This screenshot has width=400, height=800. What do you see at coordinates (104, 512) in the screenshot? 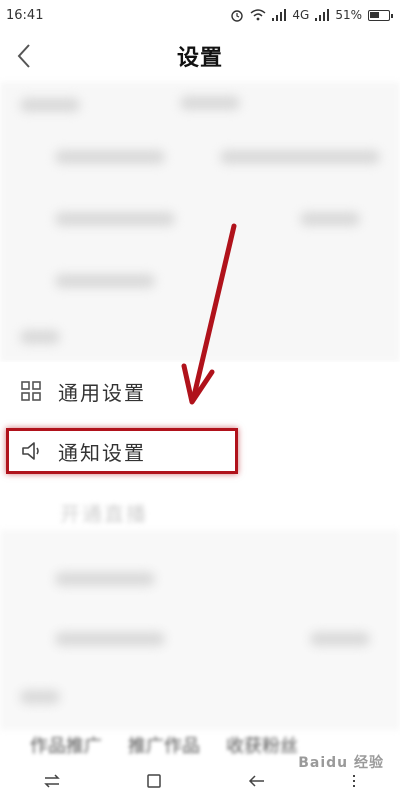
I see `settings-item-live-faded: 开通直播` at bounding box center [104, 512].